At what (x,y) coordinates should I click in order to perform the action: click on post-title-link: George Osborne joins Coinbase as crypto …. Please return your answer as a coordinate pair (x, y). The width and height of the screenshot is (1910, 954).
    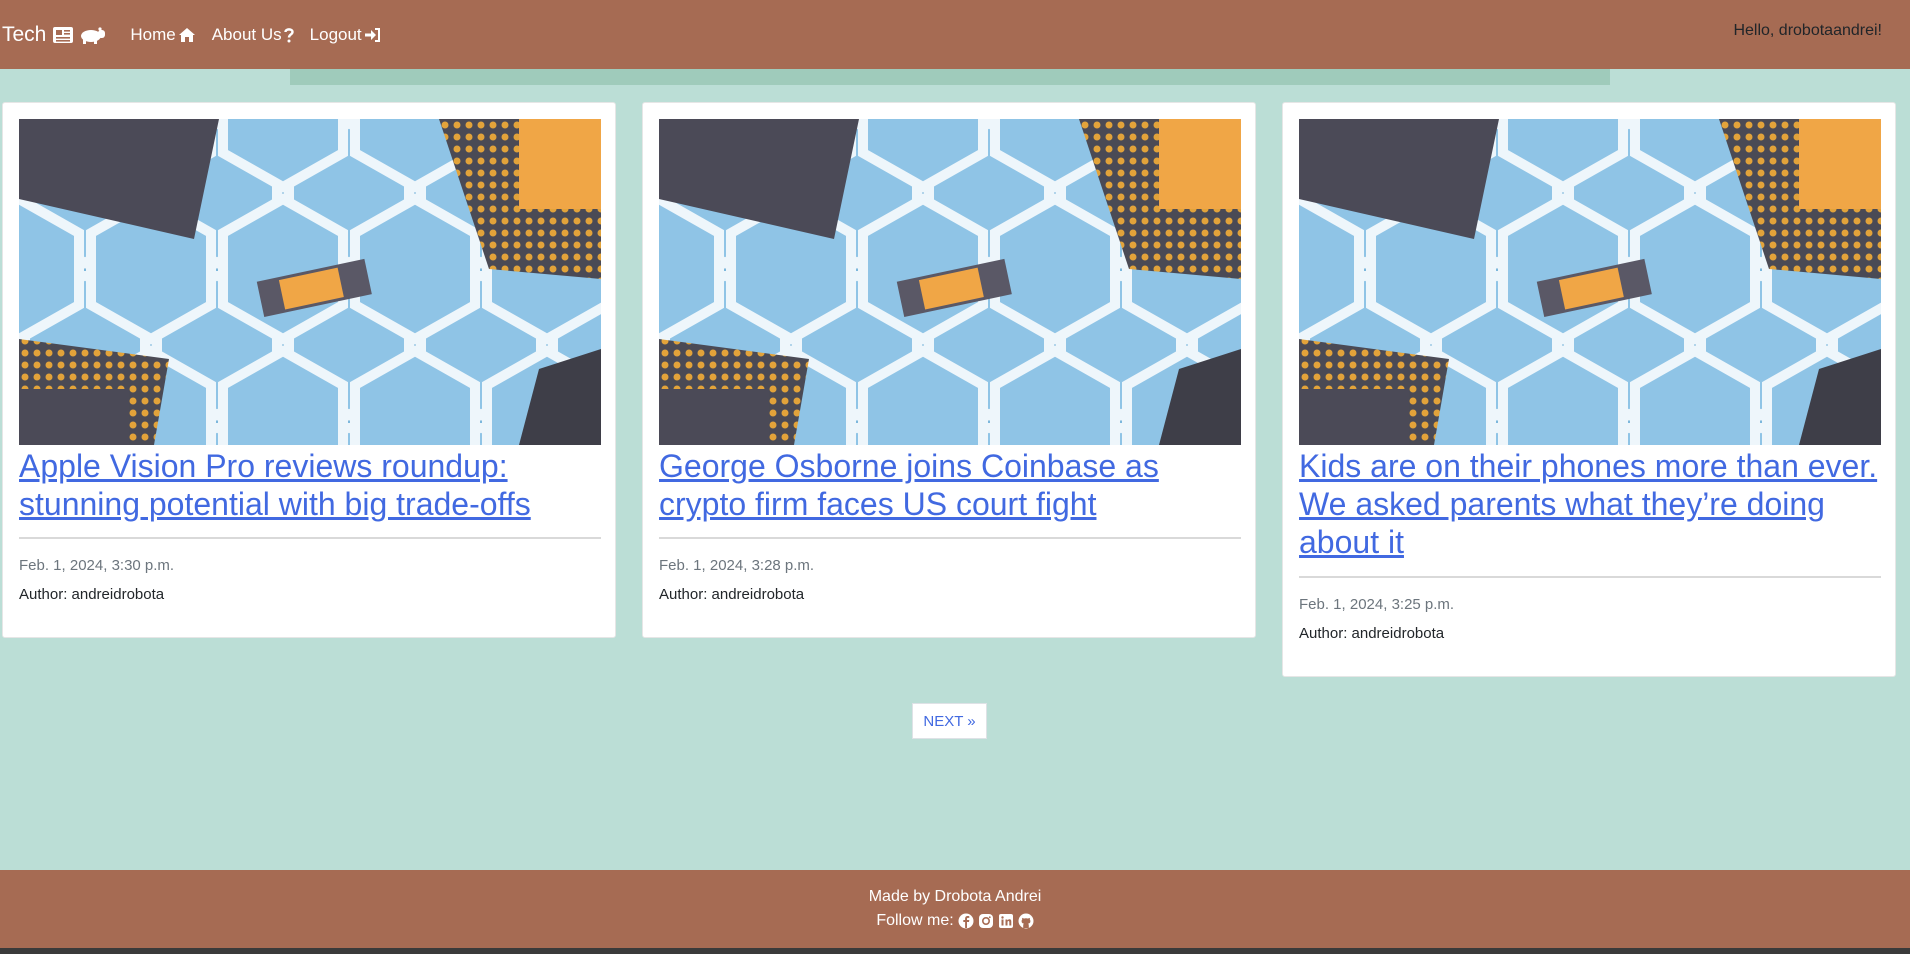
    Looking at the image, I should click on (950, 485).